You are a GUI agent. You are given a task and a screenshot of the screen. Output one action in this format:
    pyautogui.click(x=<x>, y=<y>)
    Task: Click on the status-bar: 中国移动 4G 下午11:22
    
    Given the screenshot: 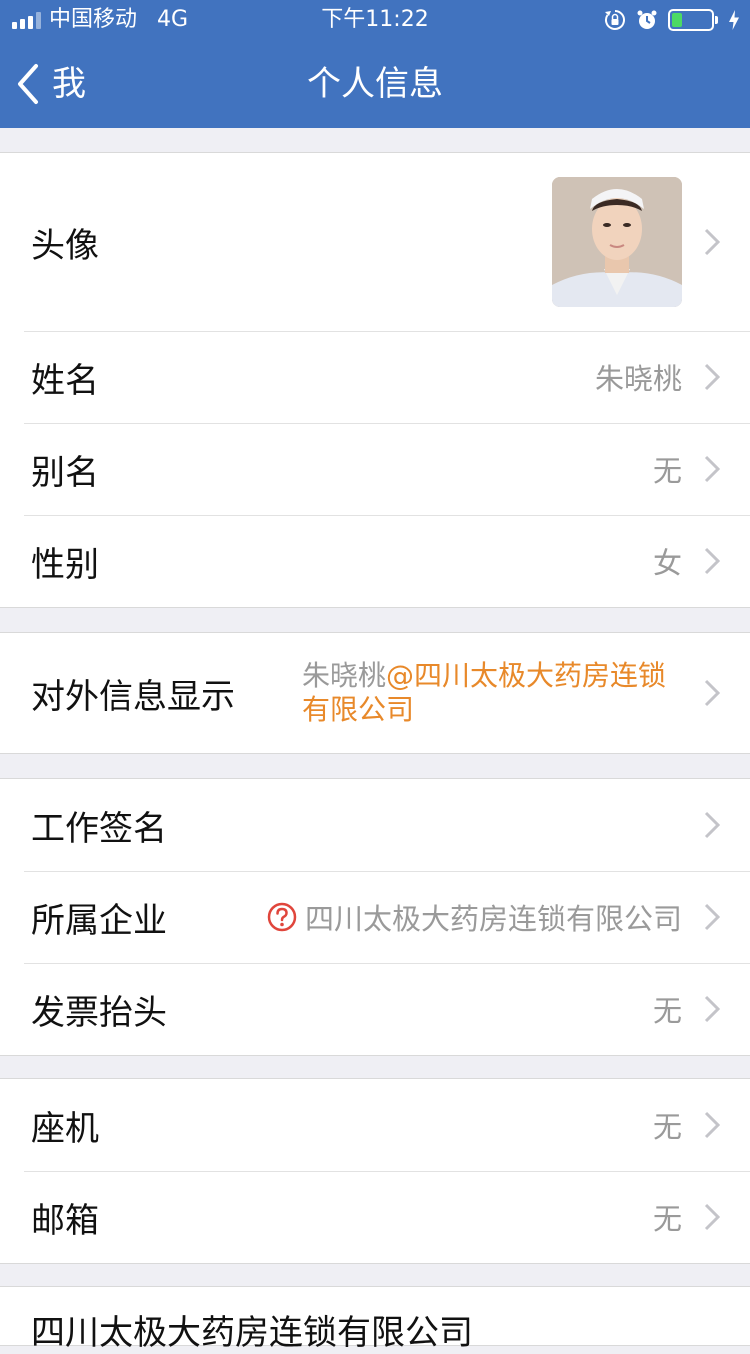 What is the action you would take?
    pyautogui.click(x=375, y=20)
    